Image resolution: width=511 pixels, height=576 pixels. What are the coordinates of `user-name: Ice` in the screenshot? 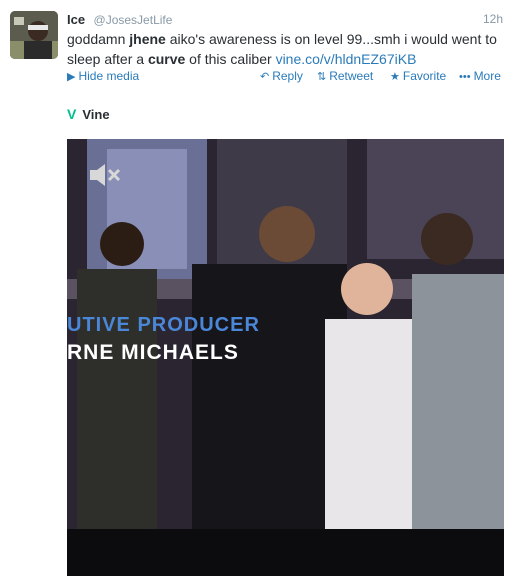 It's located at (76, 19).